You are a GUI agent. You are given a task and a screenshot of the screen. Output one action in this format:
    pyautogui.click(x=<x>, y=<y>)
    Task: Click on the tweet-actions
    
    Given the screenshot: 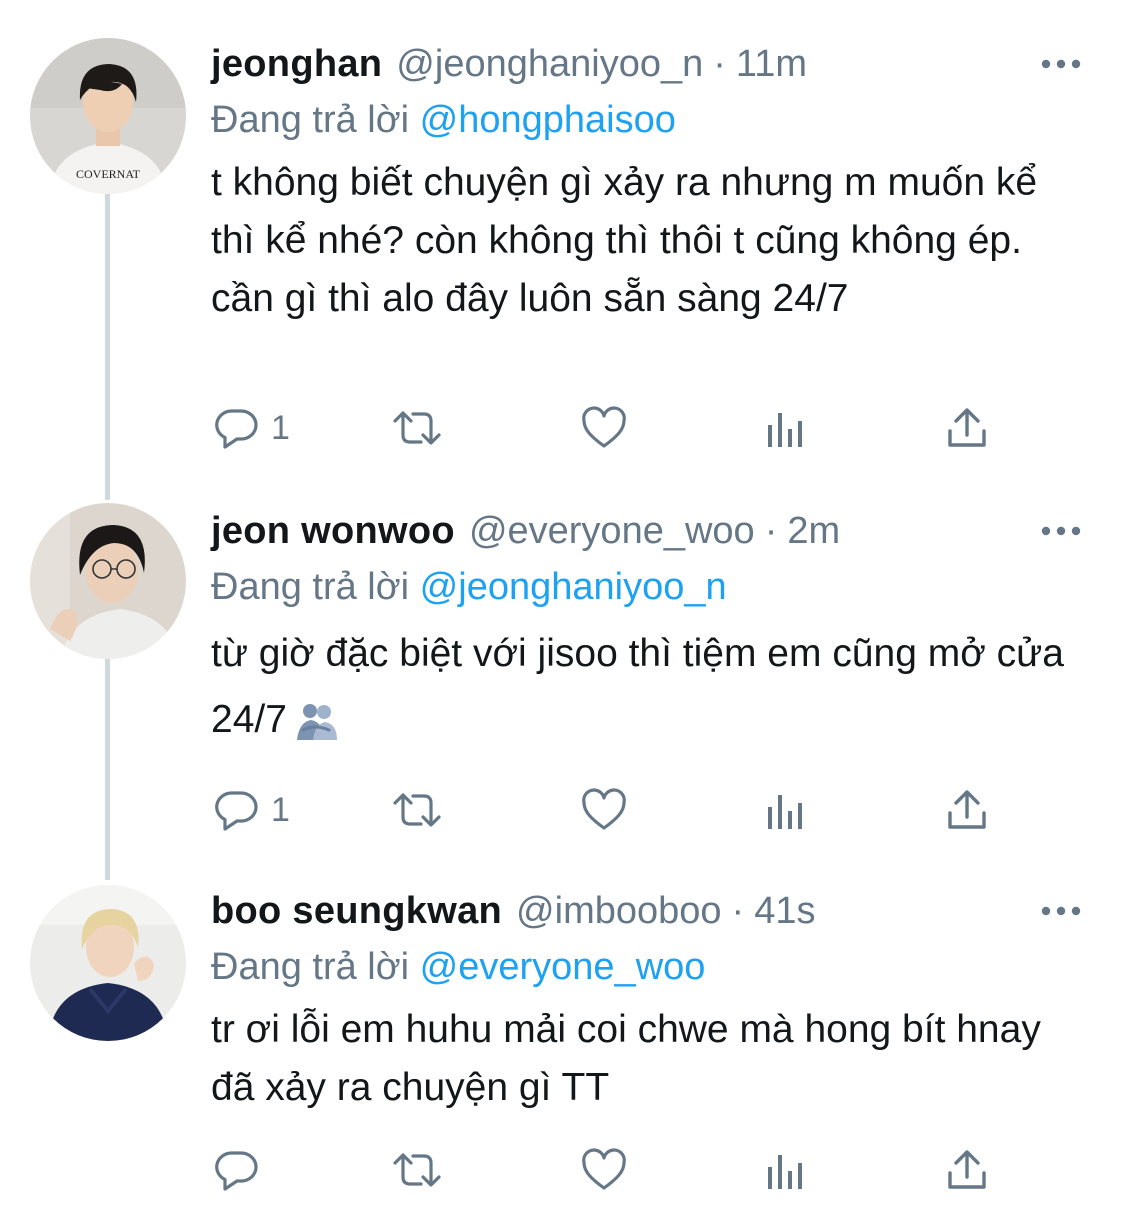 What is the action you would take?
    pyautogui.click(x=603, y=1170)
    